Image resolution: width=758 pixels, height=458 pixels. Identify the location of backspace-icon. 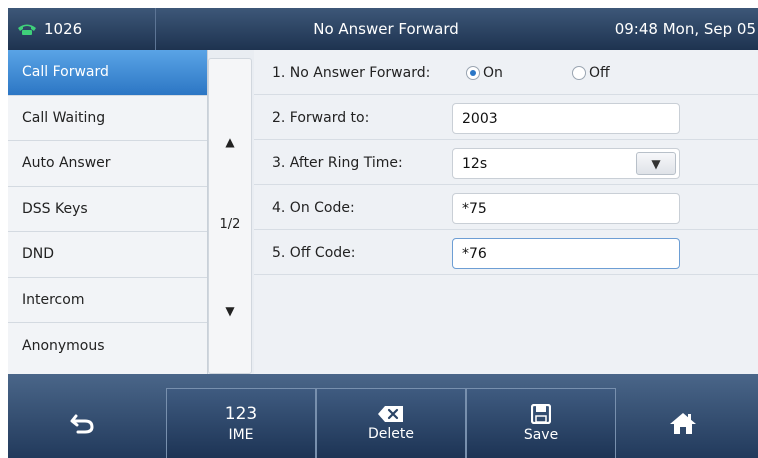
(390, 414).